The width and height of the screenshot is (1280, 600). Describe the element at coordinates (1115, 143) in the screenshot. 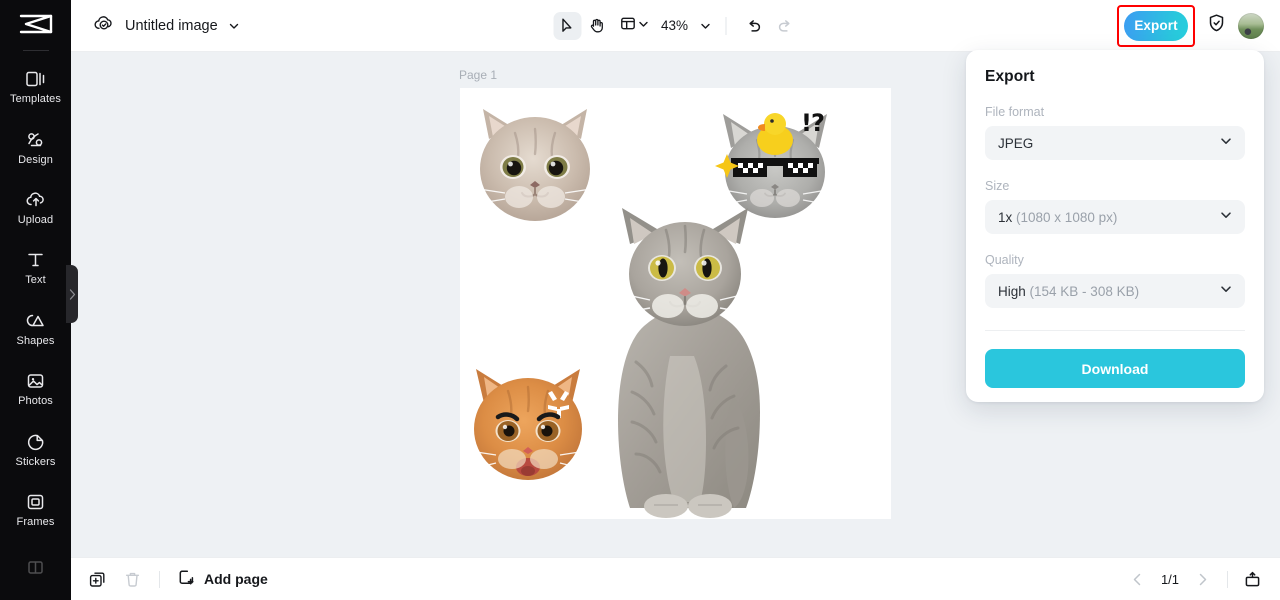

I see `file-format-select: JPEG` at that location.